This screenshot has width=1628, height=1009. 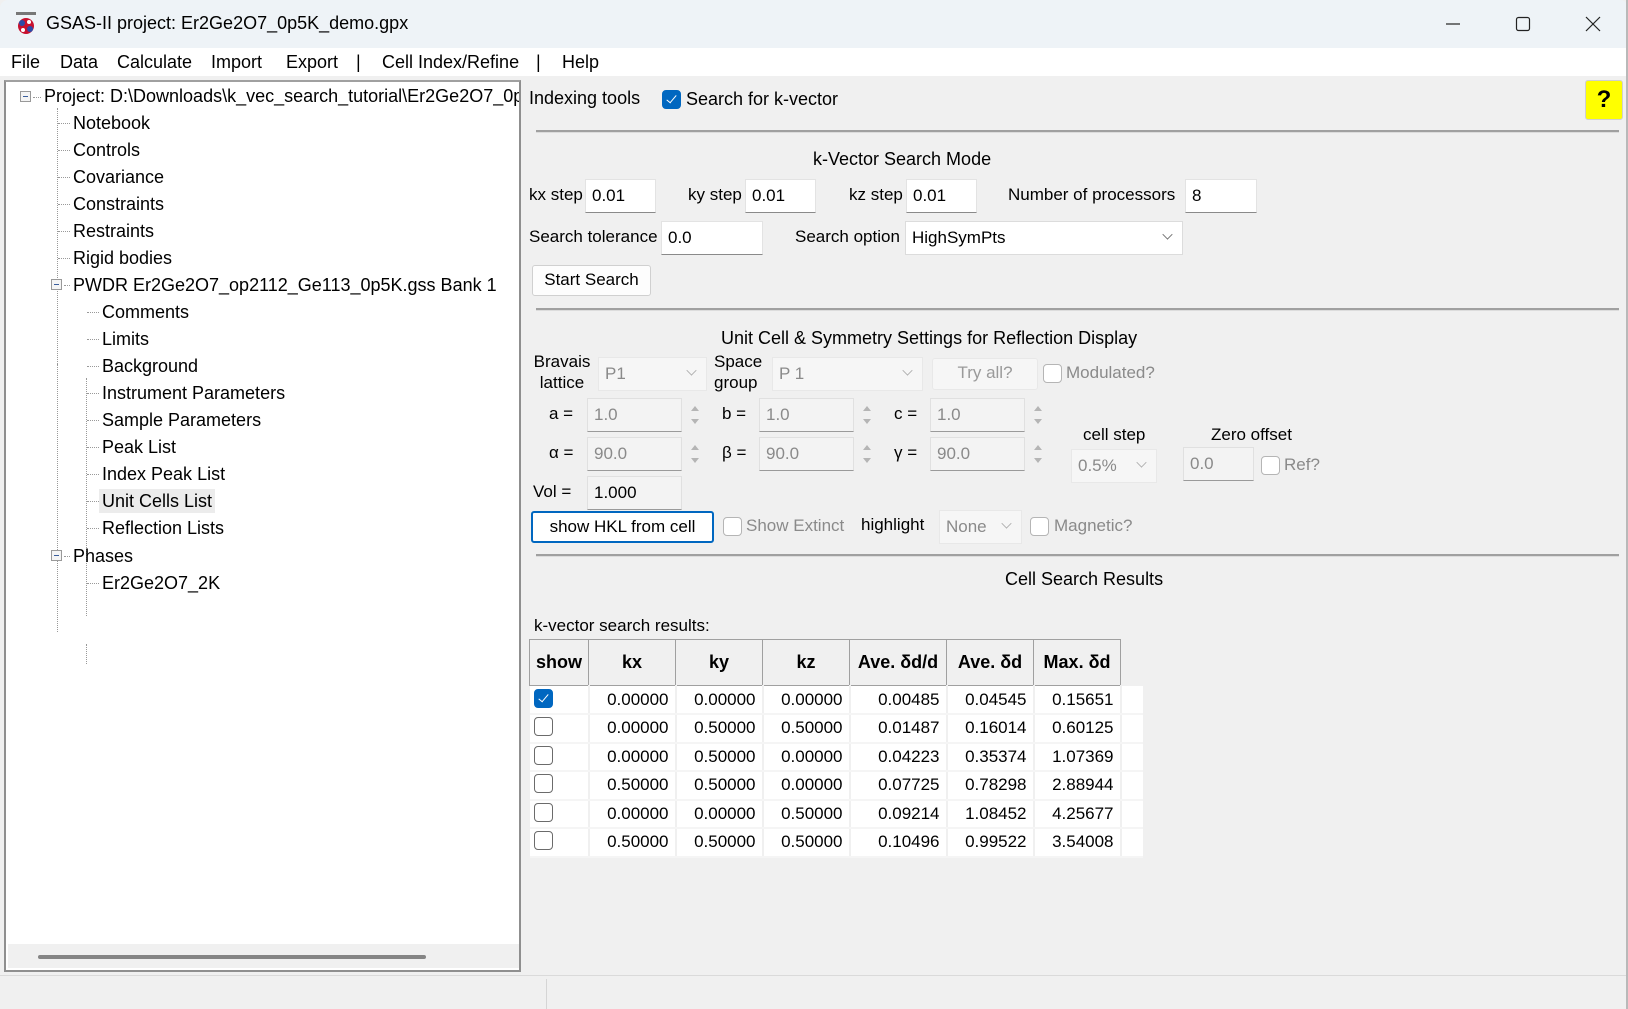 I want to click on close-button, so click(x=1593, y=24).